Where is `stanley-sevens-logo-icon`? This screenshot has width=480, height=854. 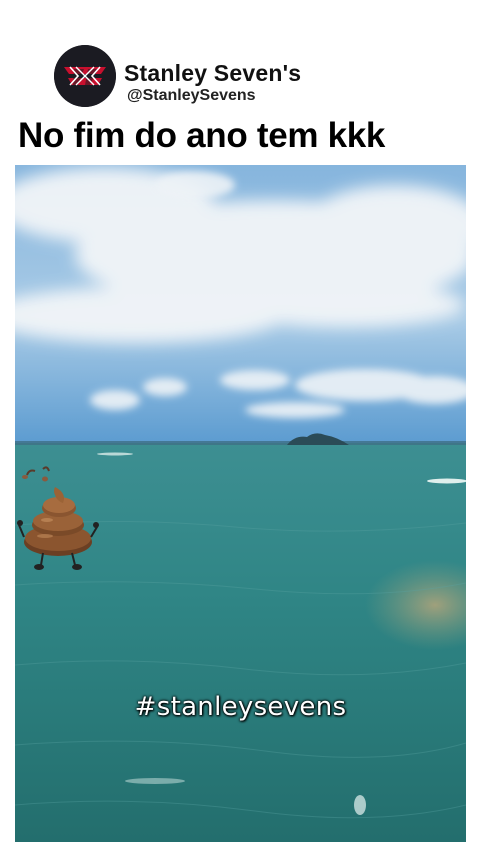
stanley-sevens-logo-icon is located at coordinates (85, 76).